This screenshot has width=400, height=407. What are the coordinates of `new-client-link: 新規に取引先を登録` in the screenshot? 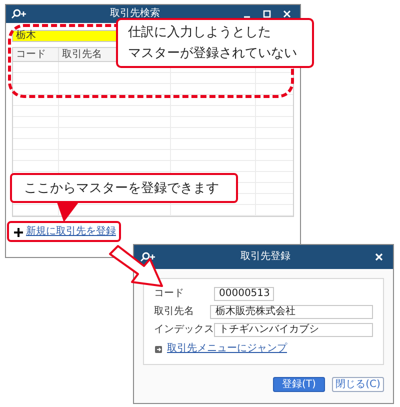 It's located at (71, 232).